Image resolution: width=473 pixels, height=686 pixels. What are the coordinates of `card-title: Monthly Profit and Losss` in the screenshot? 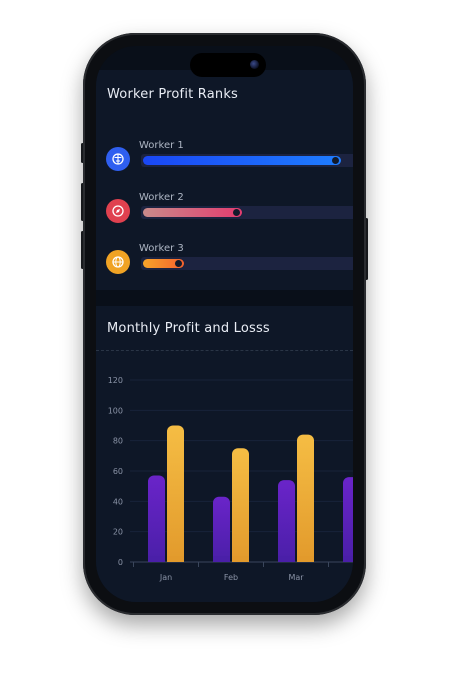 It's located at (188, 328).